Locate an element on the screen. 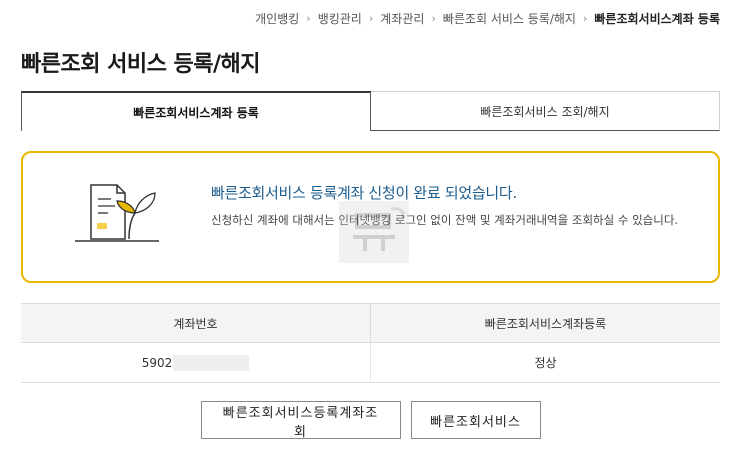  table-header-row: 계좌번호 빠른조회서비스계좌등록 is located at coordinates (370, 323).